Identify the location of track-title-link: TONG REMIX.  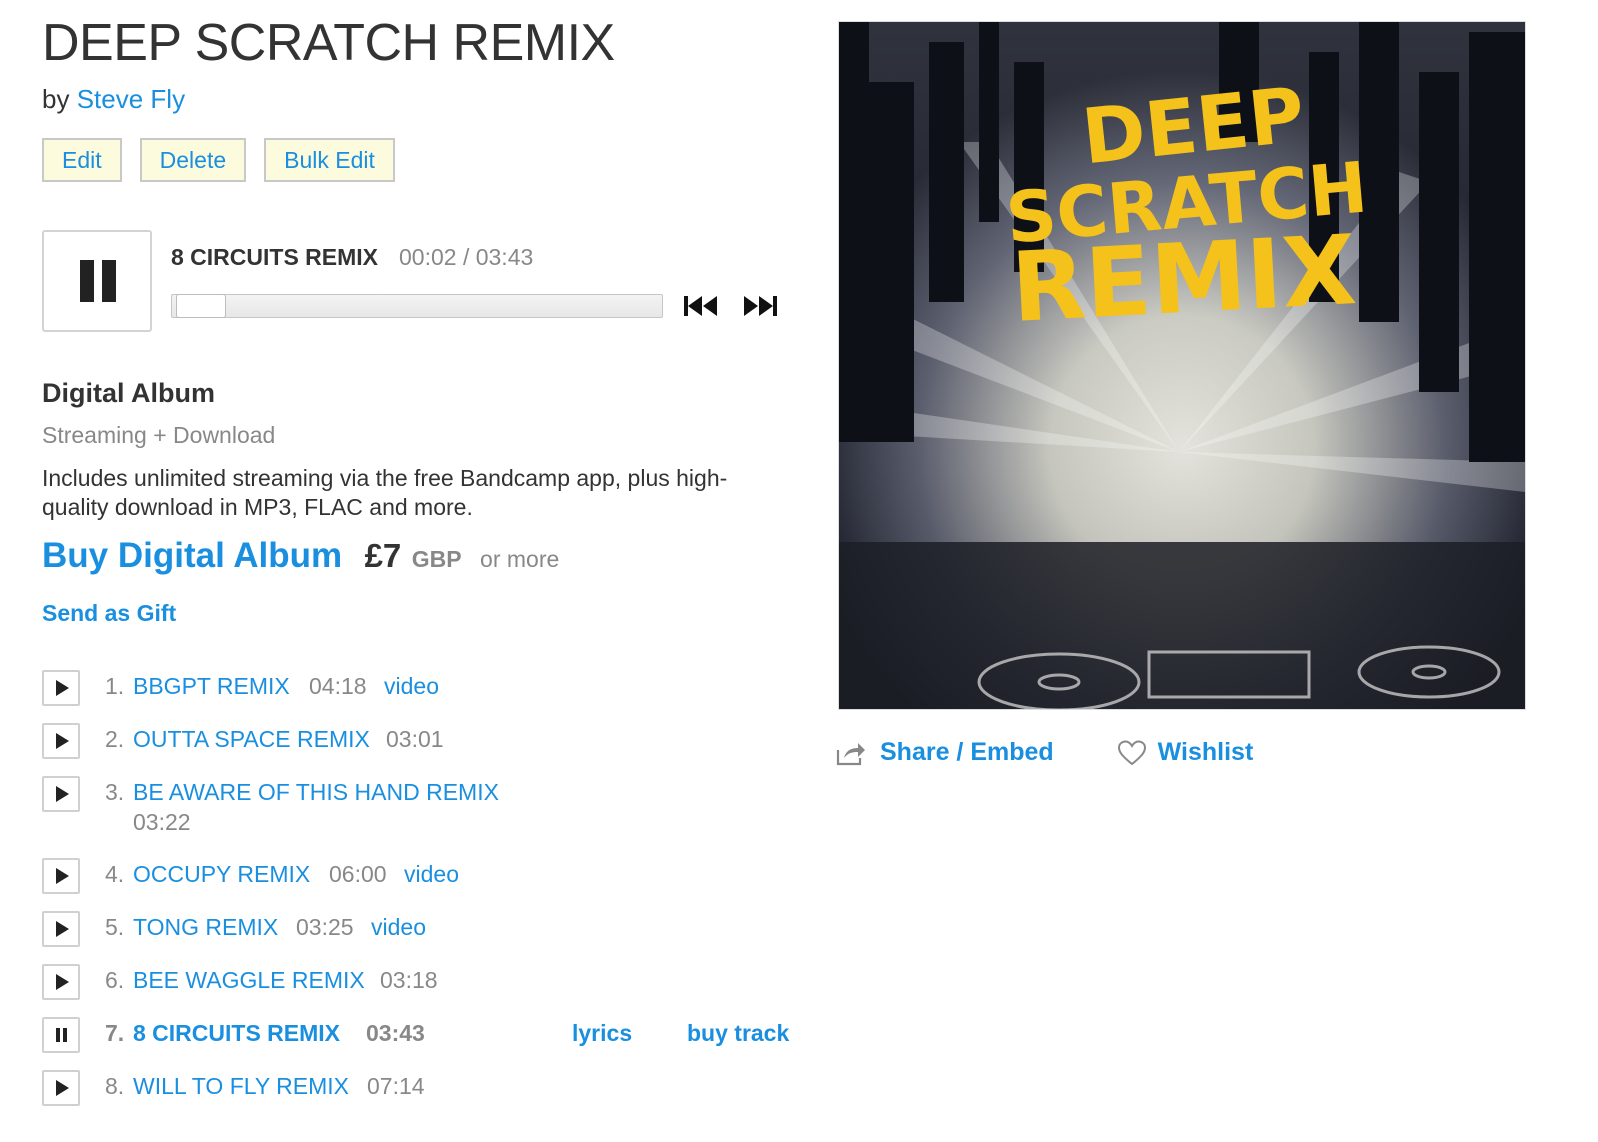
(205, 927).